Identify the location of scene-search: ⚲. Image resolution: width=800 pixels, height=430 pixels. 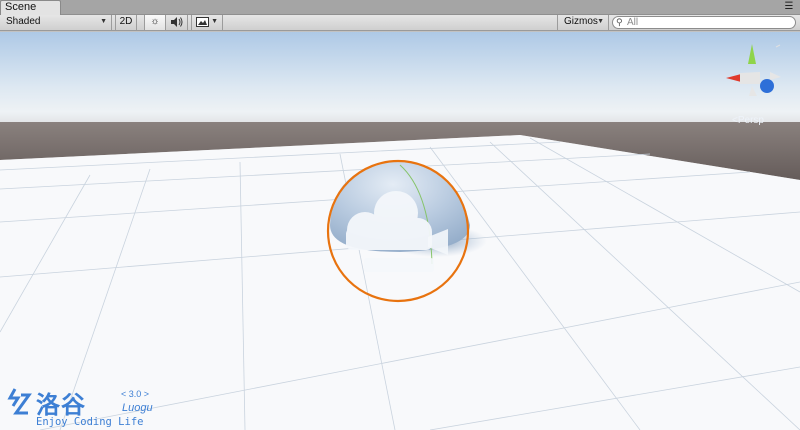
(704, 22).